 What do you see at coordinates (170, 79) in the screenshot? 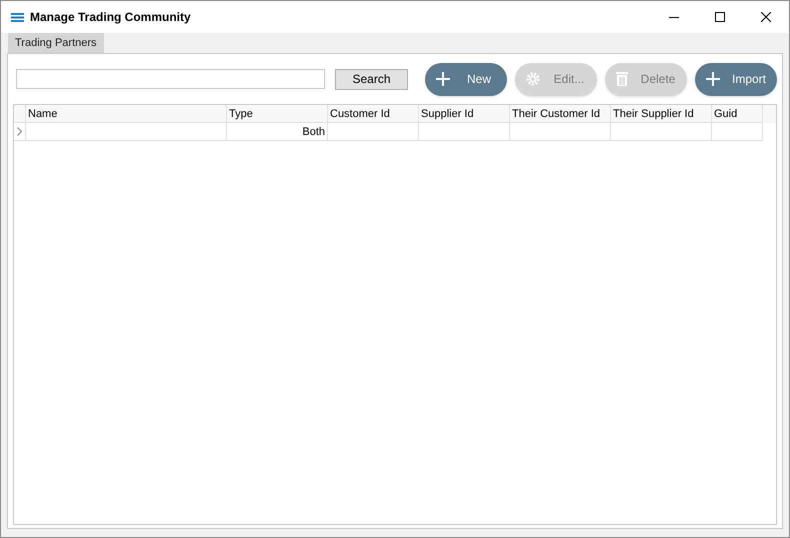
I see `search-field` at bounding box center [170, 79].